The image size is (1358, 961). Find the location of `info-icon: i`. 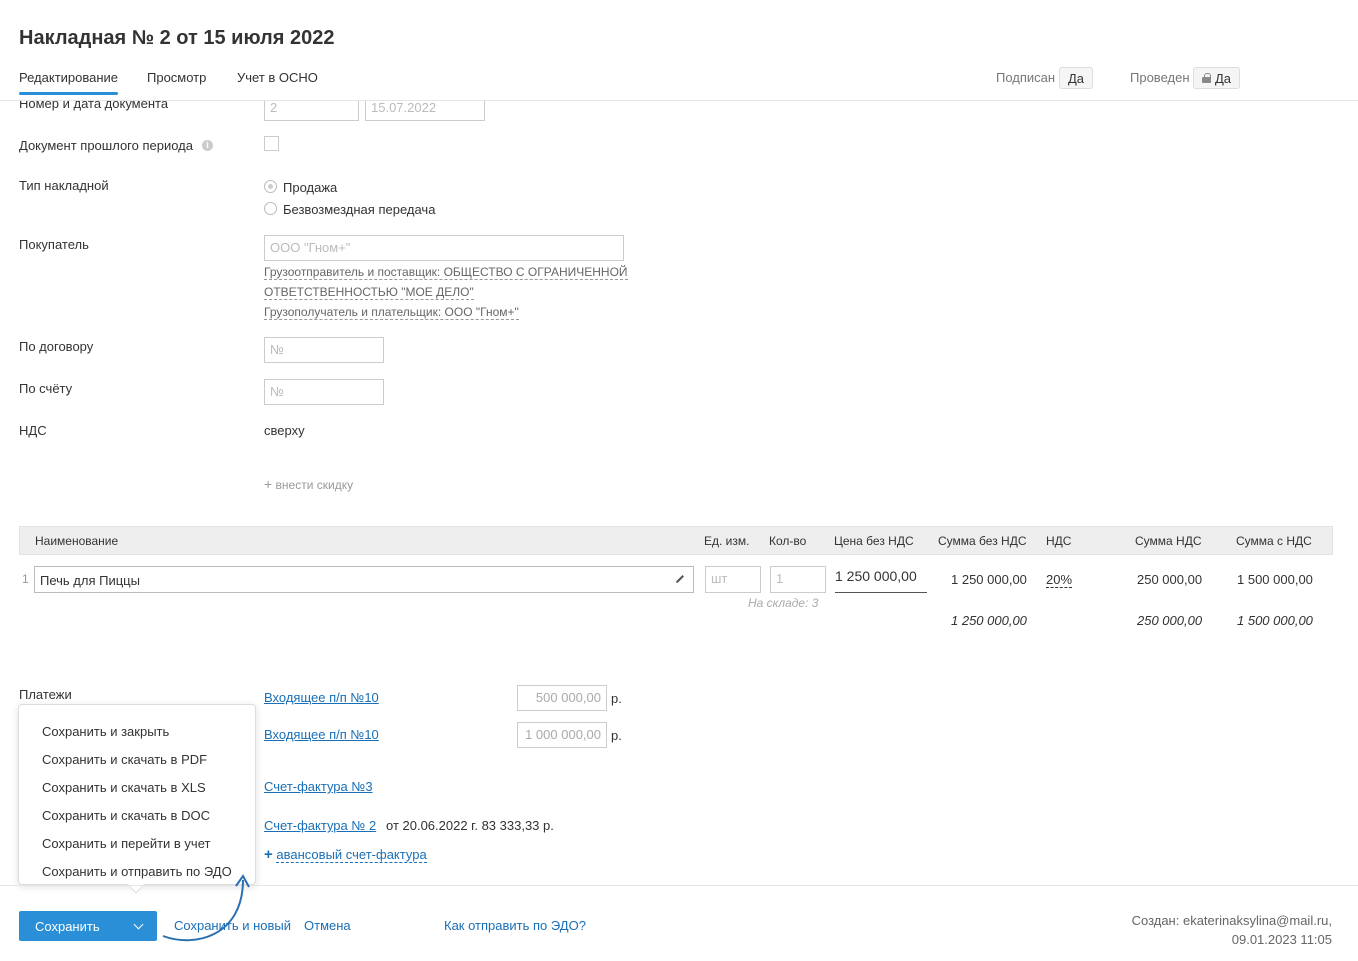

info-icon: i is located at coordinates (207, 145).